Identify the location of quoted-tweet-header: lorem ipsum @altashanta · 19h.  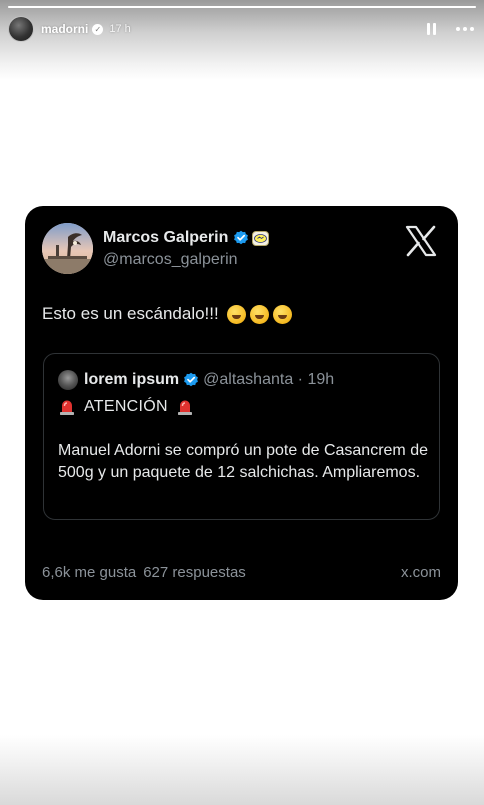
(196, 380).